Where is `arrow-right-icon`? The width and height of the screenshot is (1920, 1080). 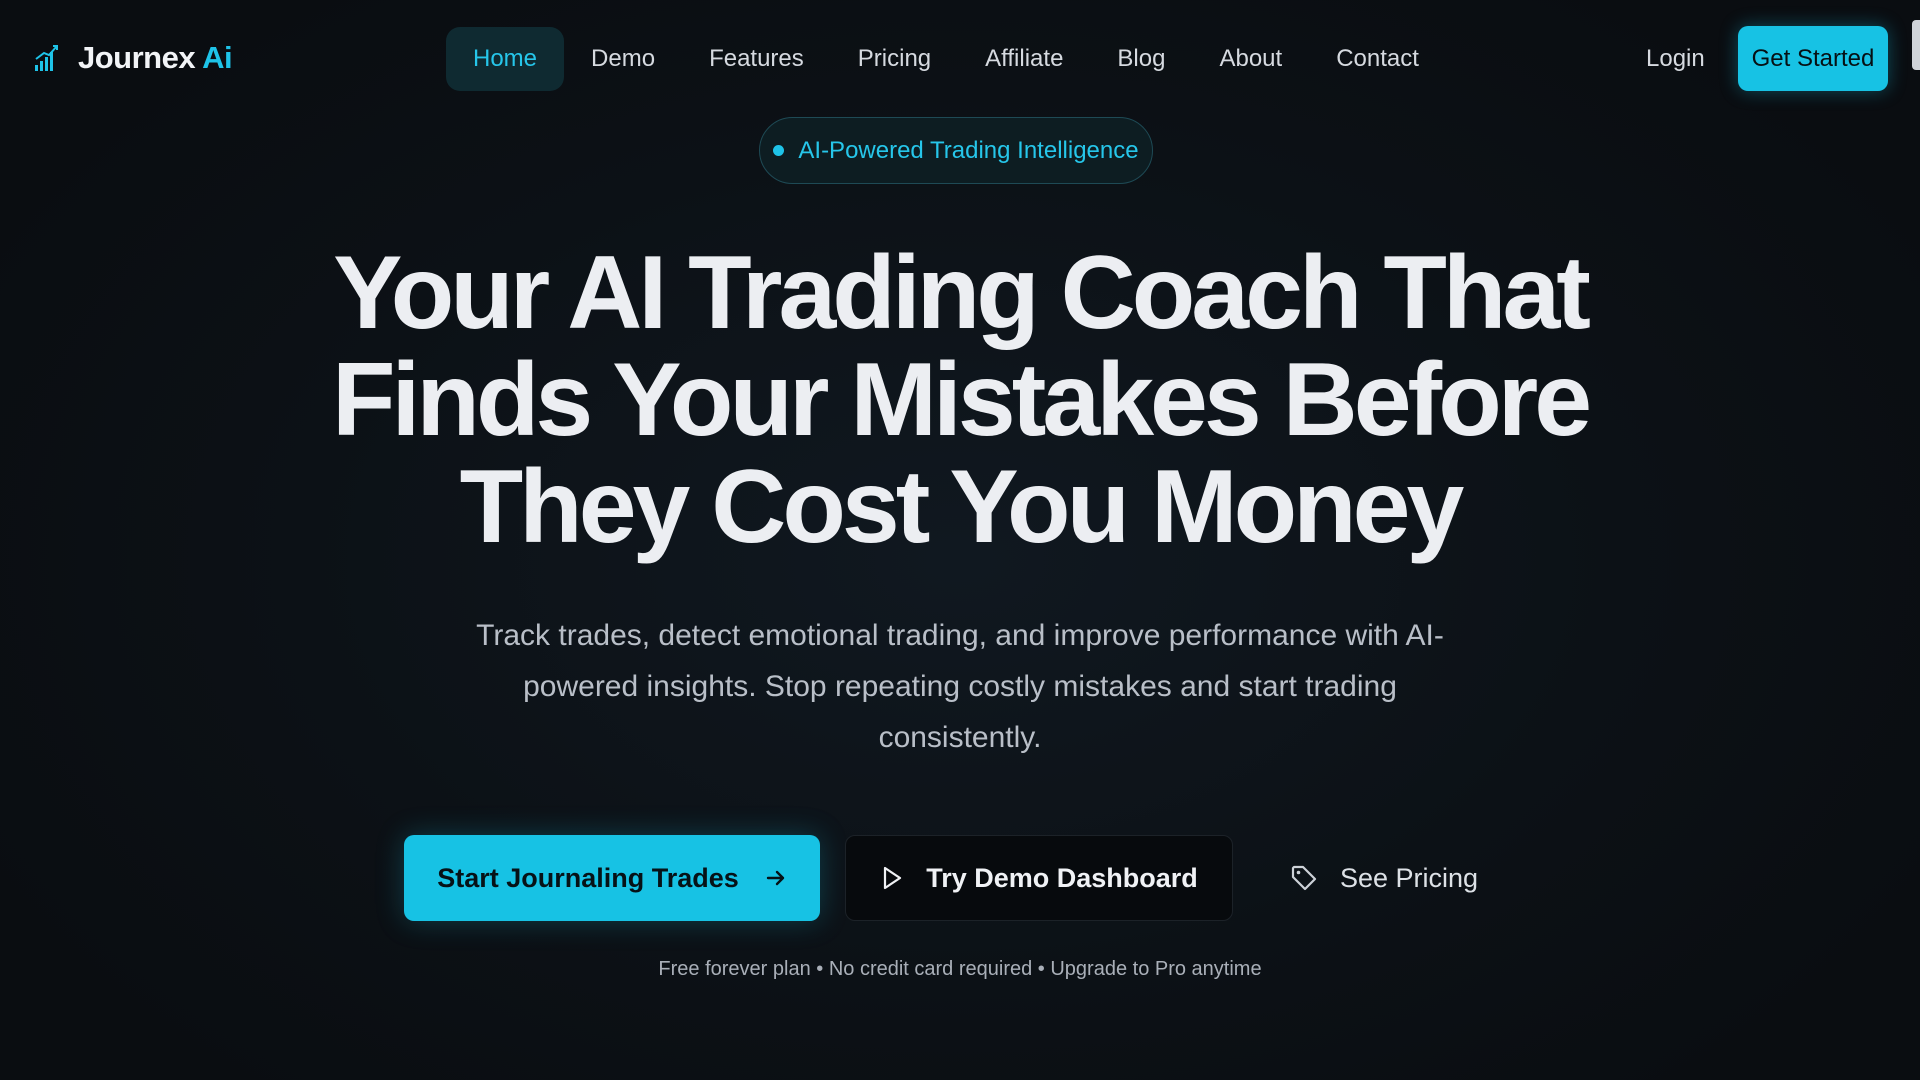
arrow-right-icon is located at coordinates (775, 878).